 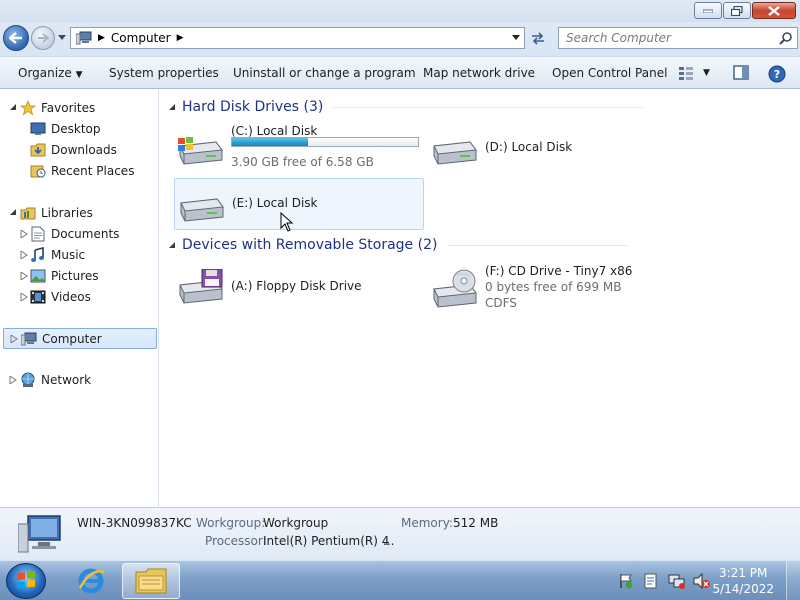 I want to click on windows-logo-icon, so click(x=26, y=580).